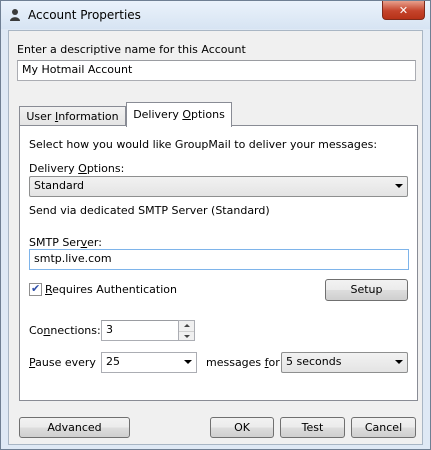 This screenshot has height=450, width=431. What do you see at coordinates (149, 362) in the screenshot?
I see `pause-every-dropdown: 25` at bounding box center [149, 362].